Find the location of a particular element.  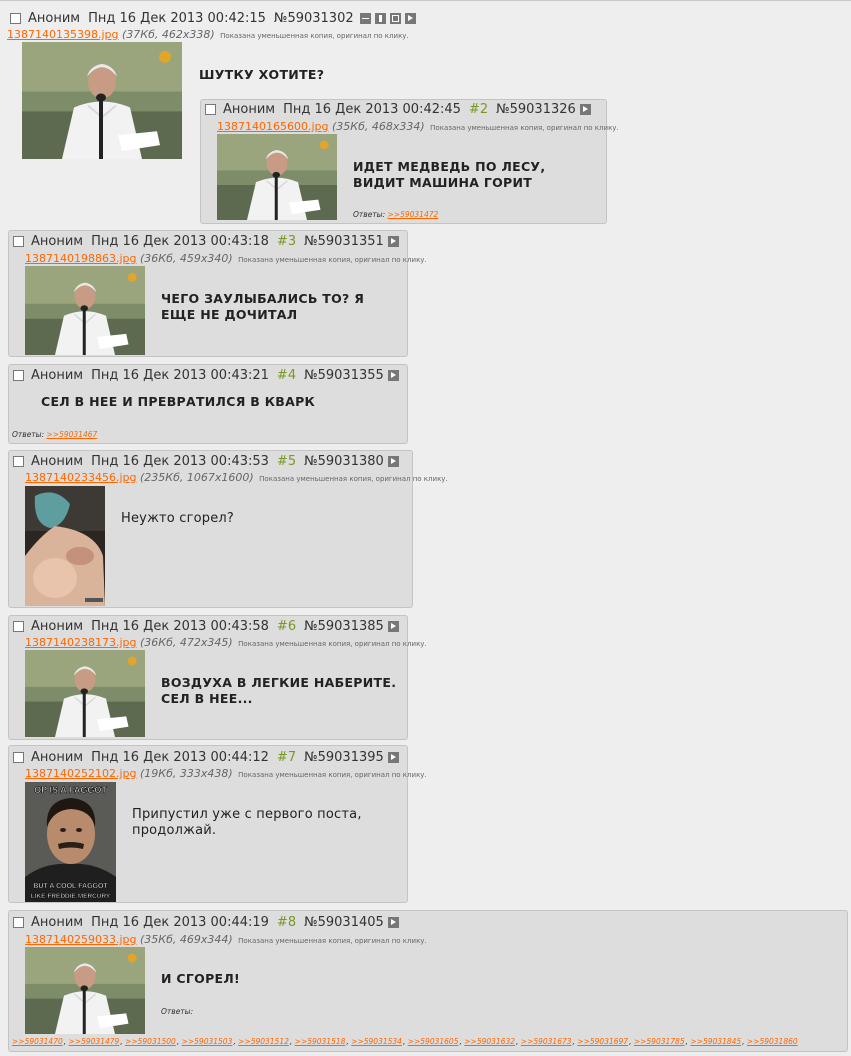

post-order: #4 is located at coordinates (286, 375).